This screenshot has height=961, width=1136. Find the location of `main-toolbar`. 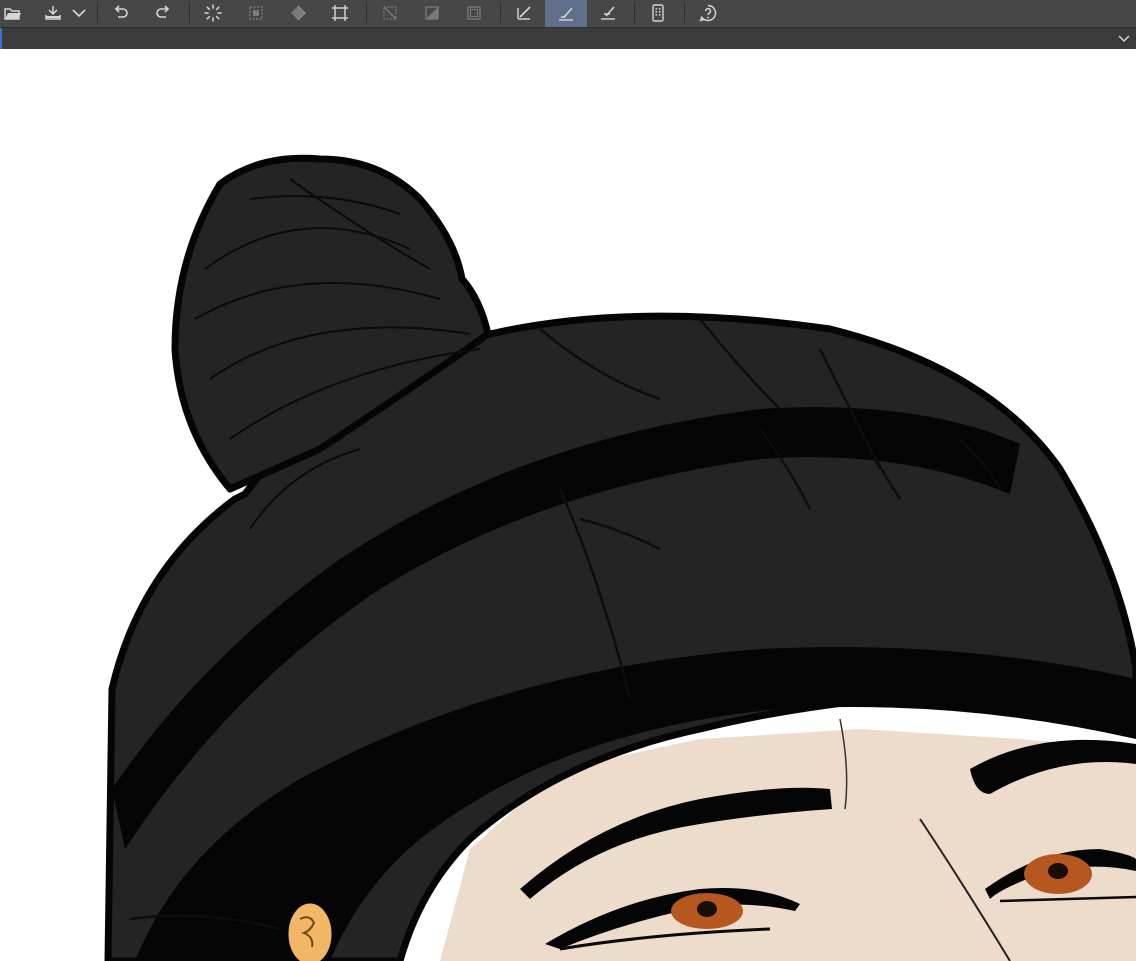

main-toolbar is located at coordinates (568, 13).